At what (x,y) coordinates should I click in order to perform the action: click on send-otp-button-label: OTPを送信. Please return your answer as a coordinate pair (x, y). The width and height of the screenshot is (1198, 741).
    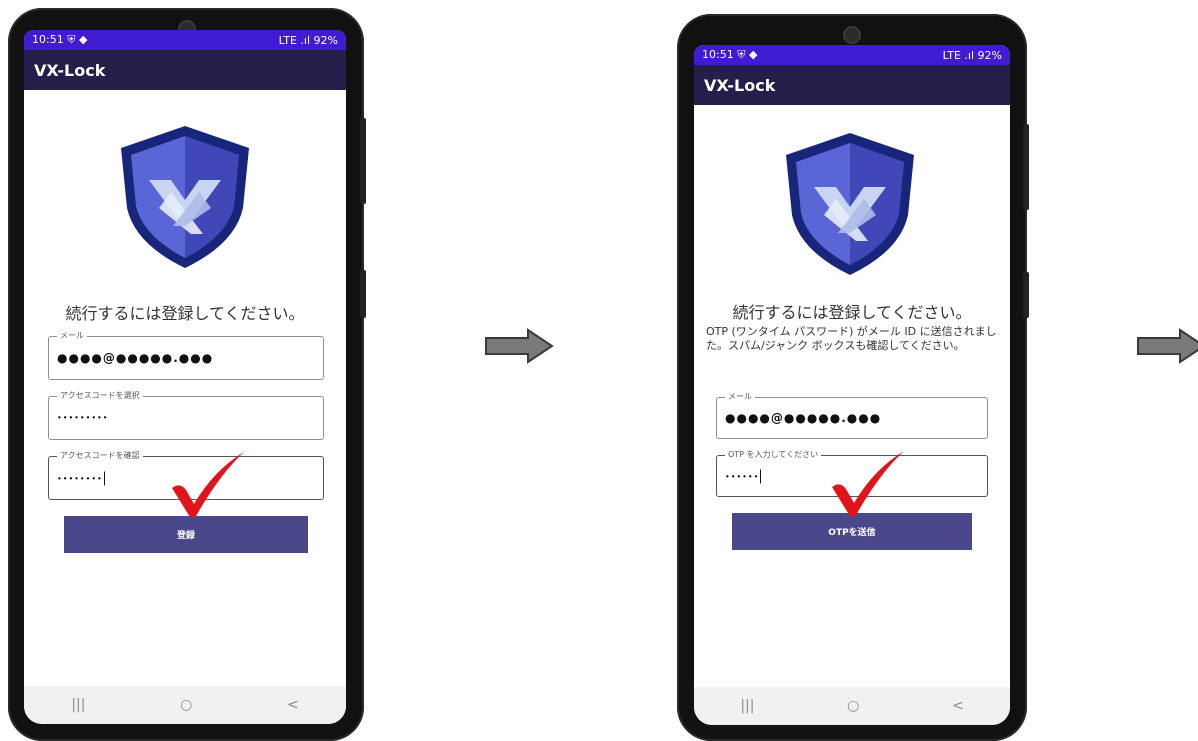
    Looking at the image, I should click on (852, 533).